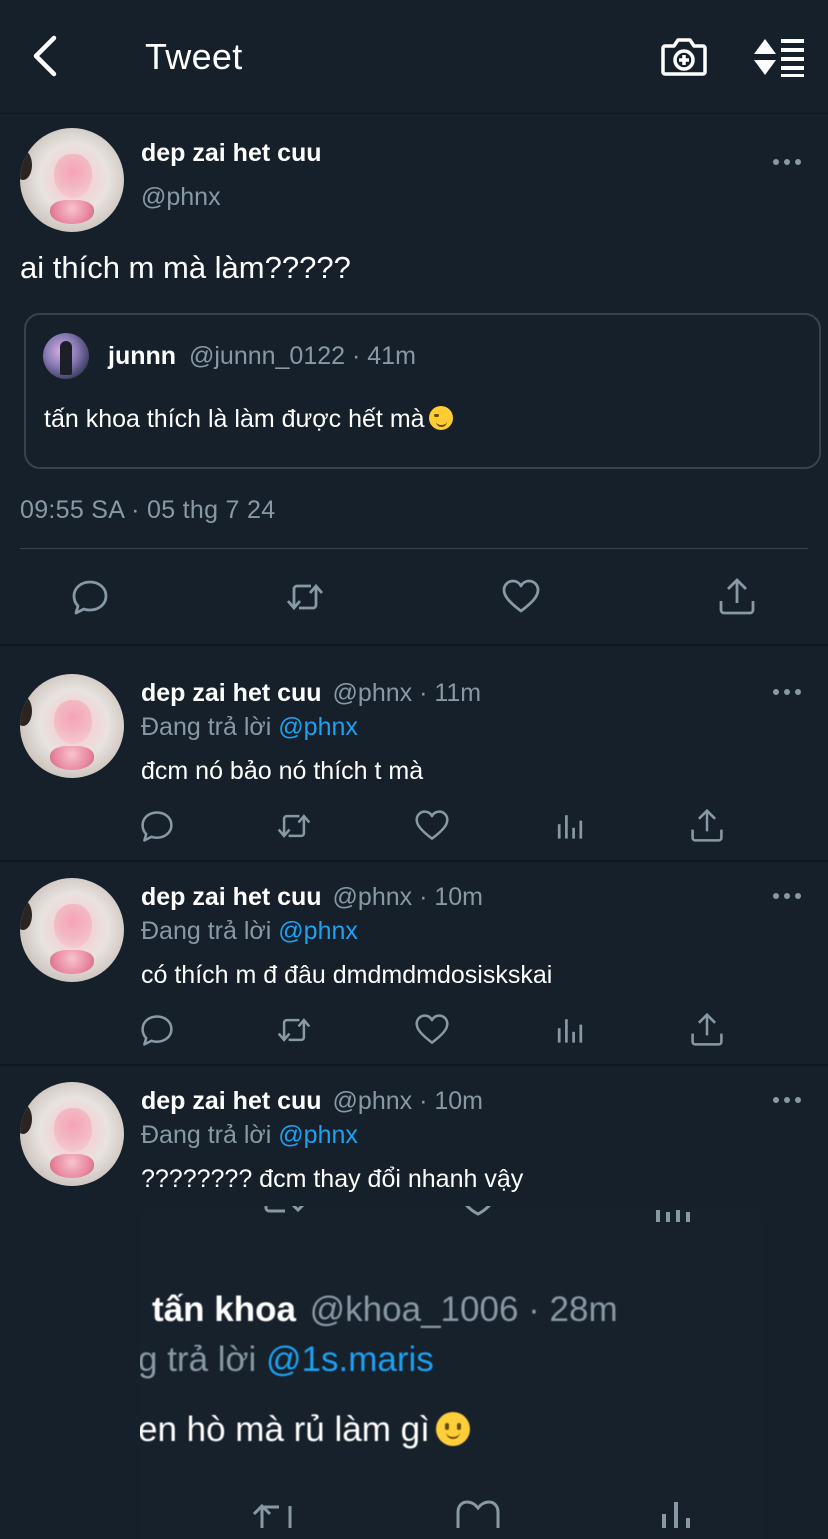  I want to click on reply-meta: @phnx · 11m, so click(407, 693).